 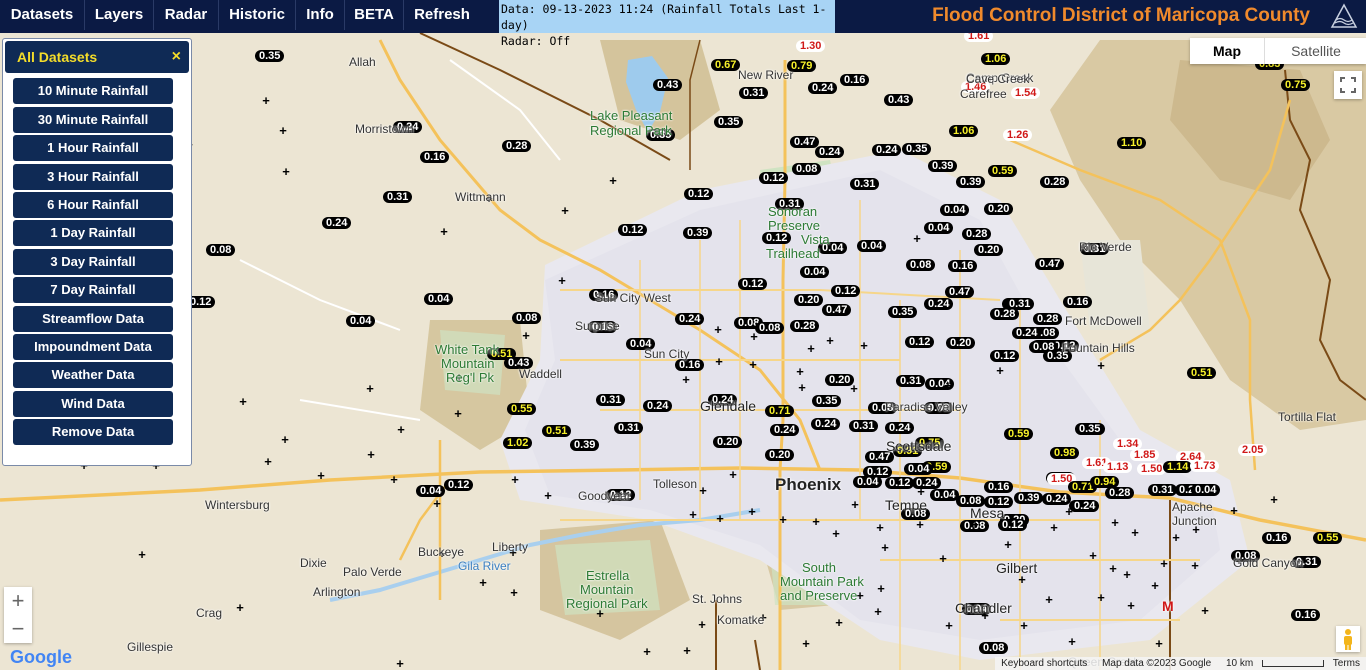 What do you see at coordinates (374, 15) in the screenshot?
I see `nav-beta: BETA` at bounding box center [374, 15].